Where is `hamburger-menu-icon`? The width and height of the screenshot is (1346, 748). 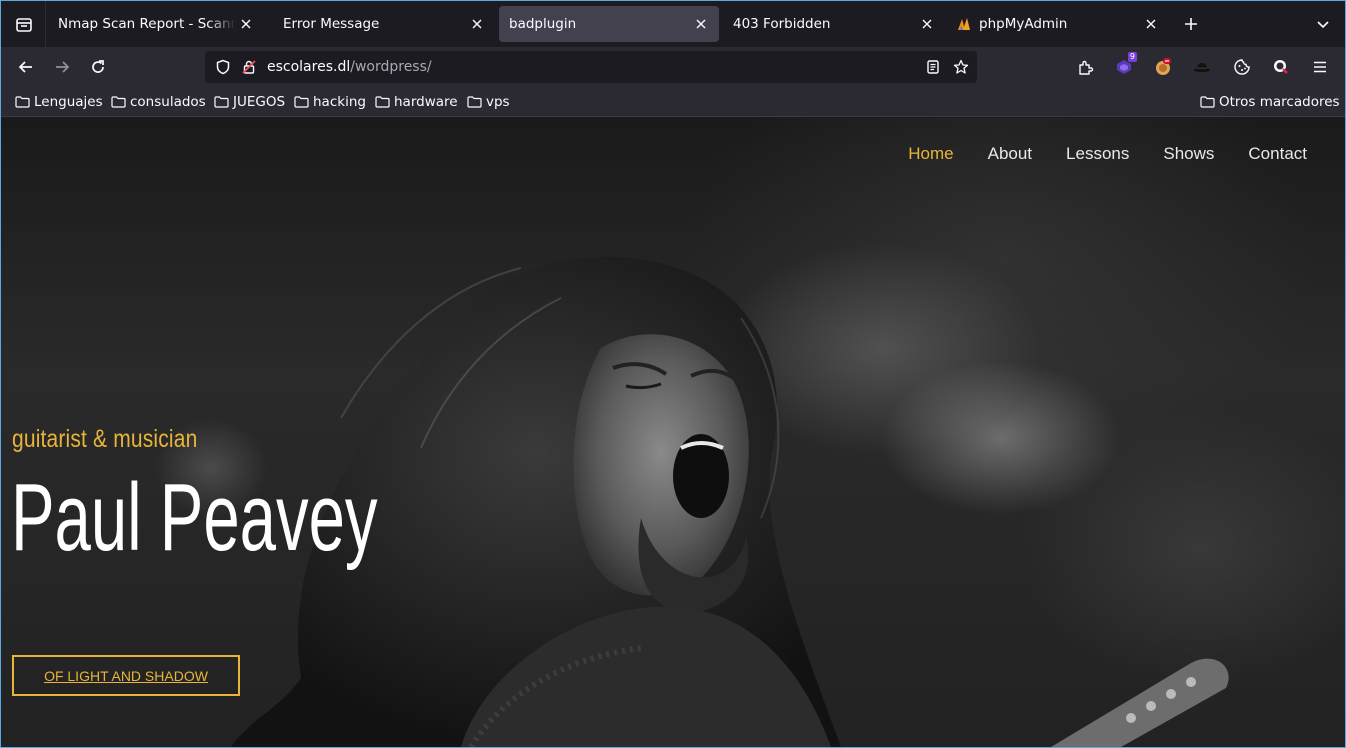
hamburger-menu-icon is located at coordinates (1320, 67).